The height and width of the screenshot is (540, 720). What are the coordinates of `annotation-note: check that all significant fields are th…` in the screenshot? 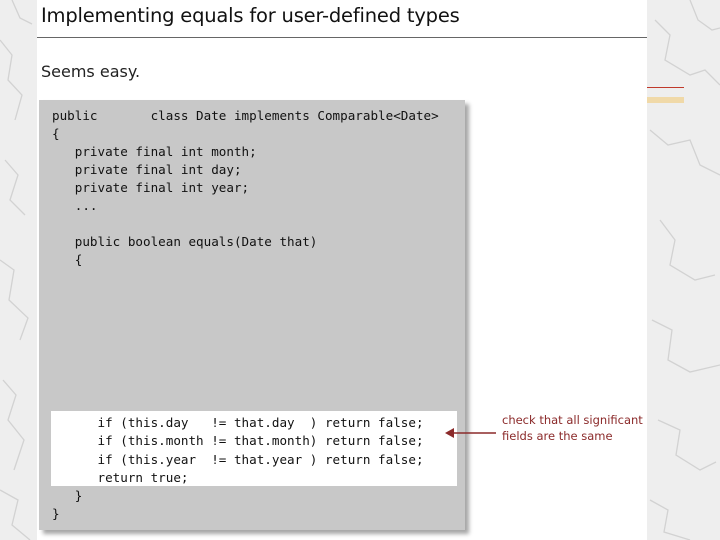 It's located at (572, 428).